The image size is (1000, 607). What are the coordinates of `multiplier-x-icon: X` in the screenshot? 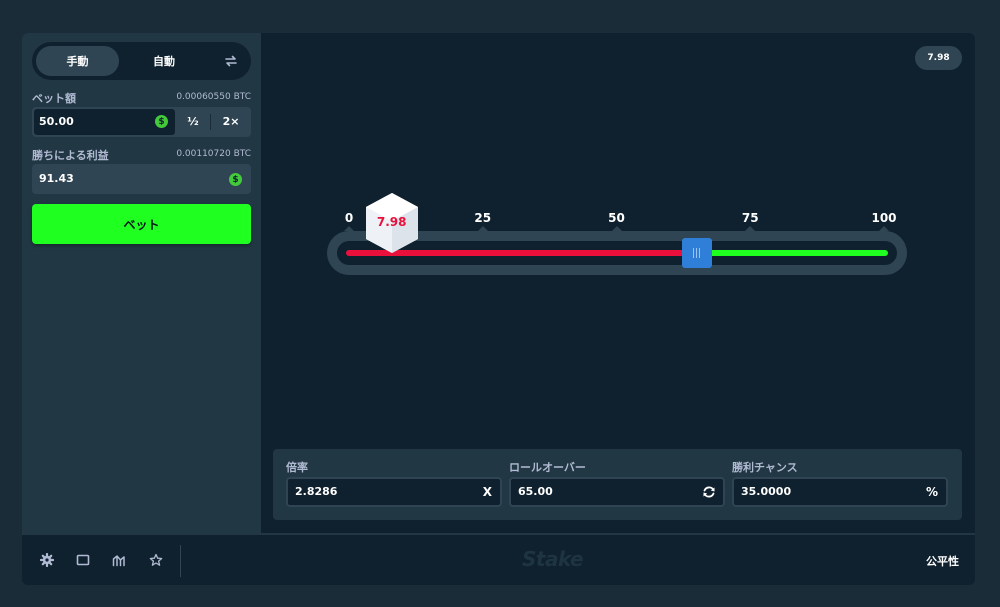 It's located at (487, 492).